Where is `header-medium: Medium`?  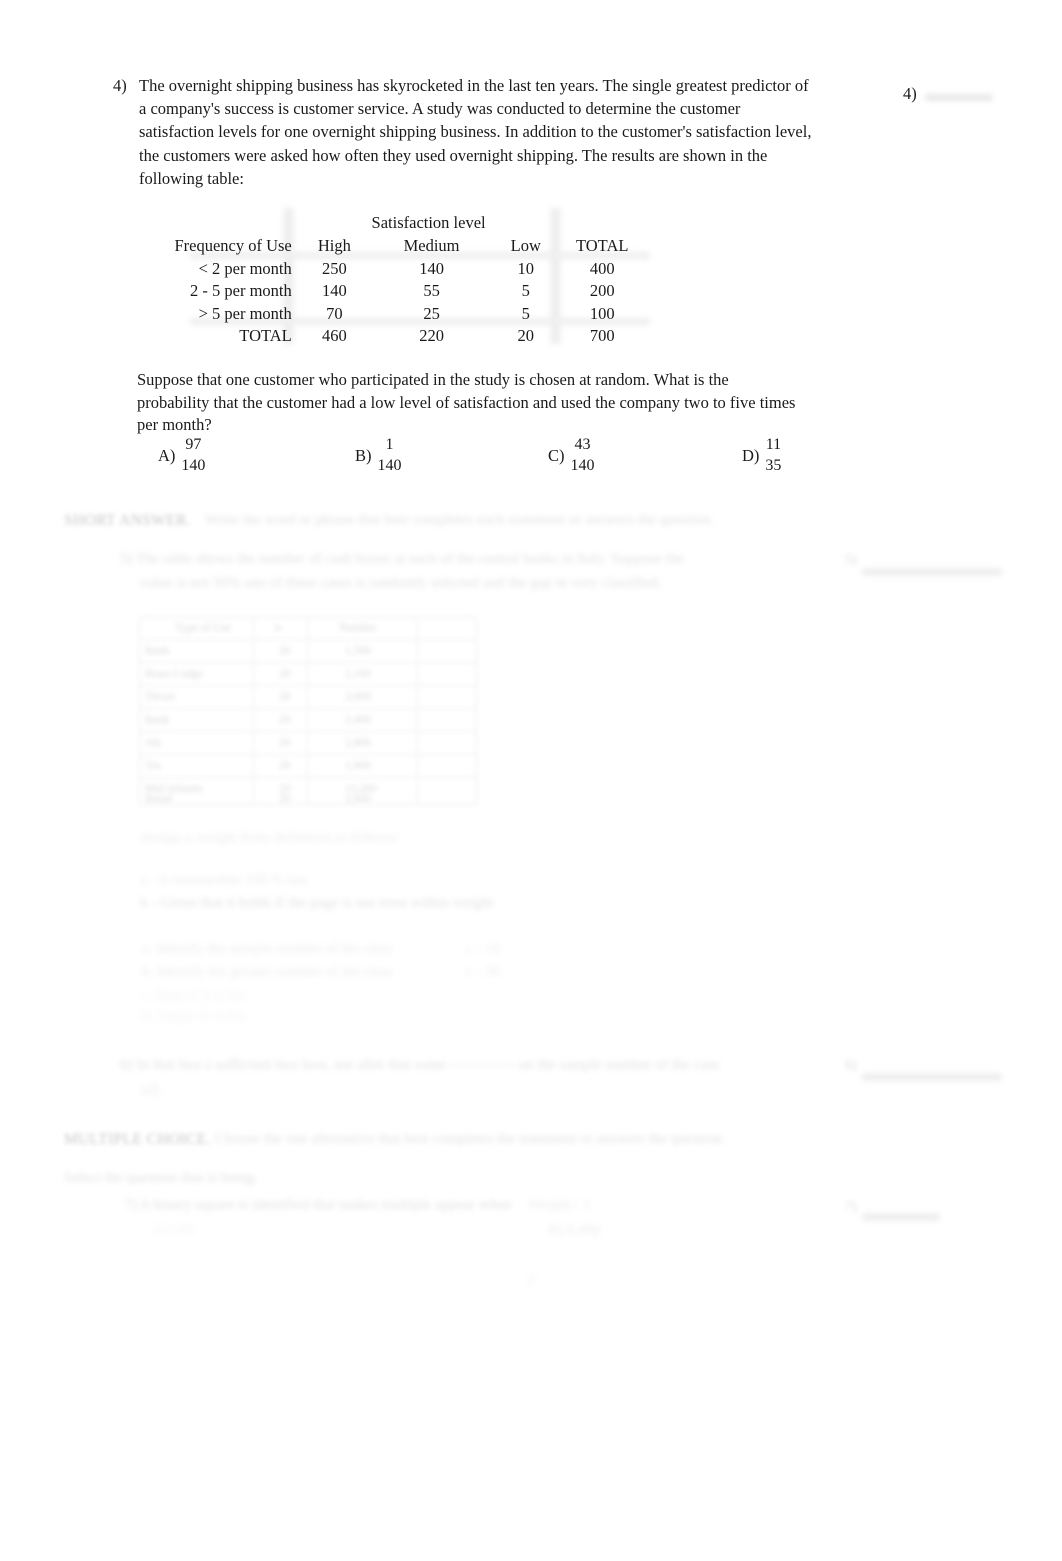 header-medium: Medium is located at coordinates (431, 246).